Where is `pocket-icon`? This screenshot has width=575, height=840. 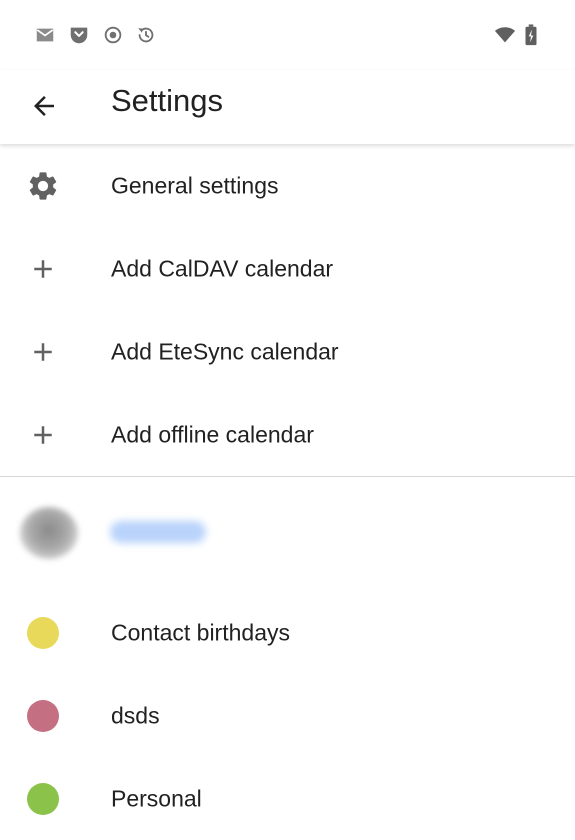 pocket-icon is located at coordinates (79, 35).